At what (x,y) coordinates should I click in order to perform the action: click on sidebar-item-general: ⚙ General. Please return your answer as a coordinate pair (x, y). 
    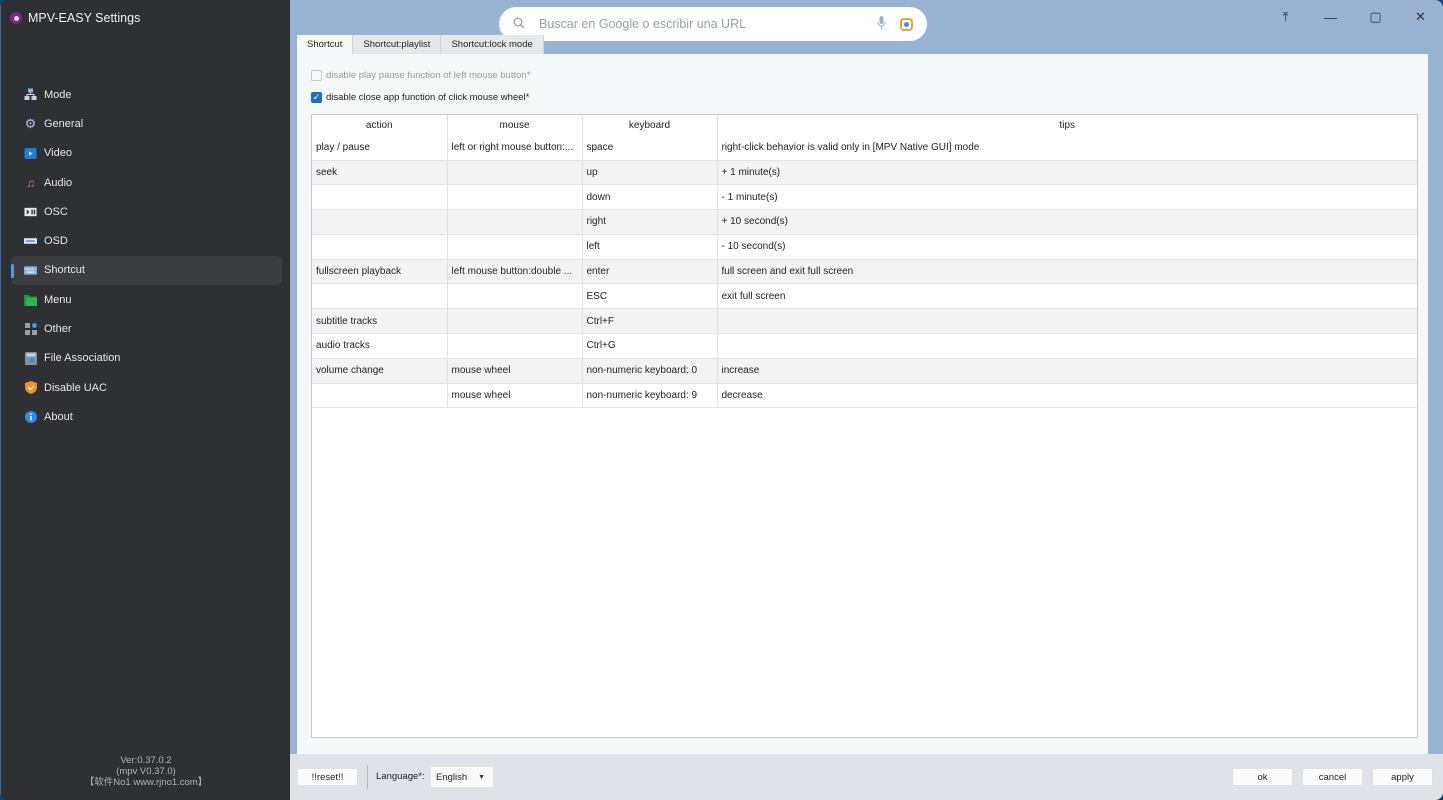
    Looking at the image, I should click on (146, 123).